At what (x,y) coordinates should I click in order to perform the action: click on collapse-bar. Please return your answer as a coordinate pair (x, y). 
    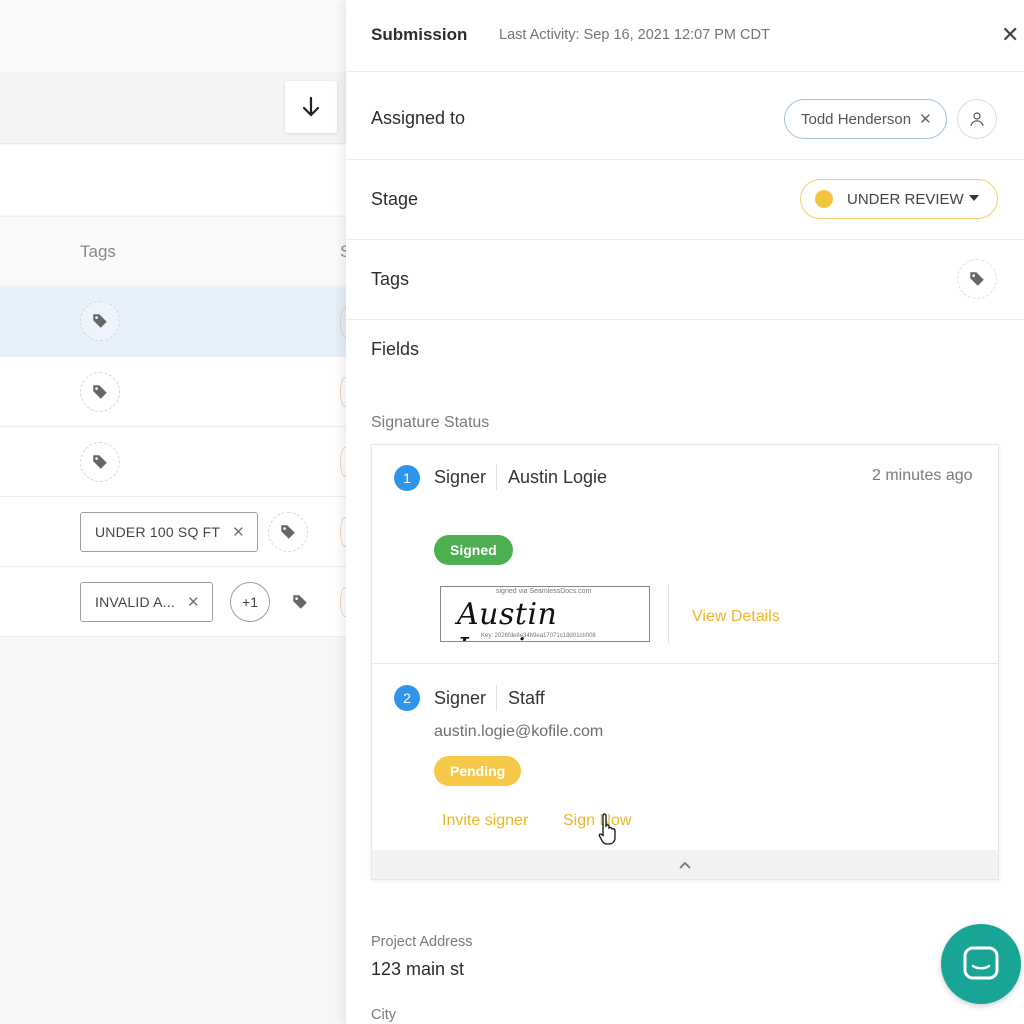
    Looking at the image, I should click on (685, 864).